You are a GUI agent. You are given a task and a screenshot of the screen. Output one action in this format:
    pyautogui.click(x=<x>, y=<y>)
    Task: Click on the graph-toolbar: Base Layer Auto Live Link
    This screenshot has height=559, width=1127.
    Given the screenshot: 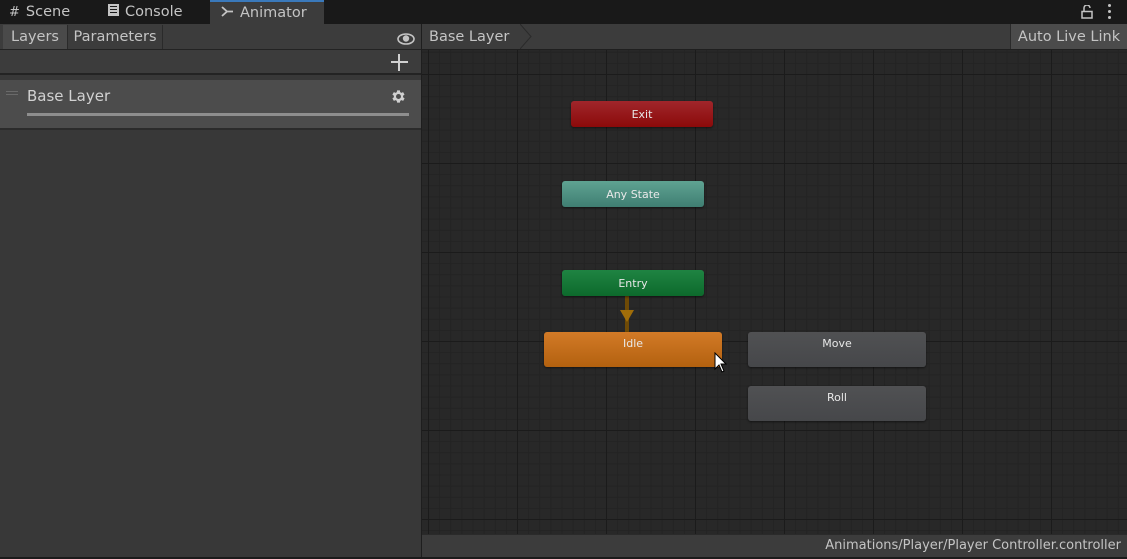 What is the action you would take?
    pyautogui.click(x=774, y=37)
    